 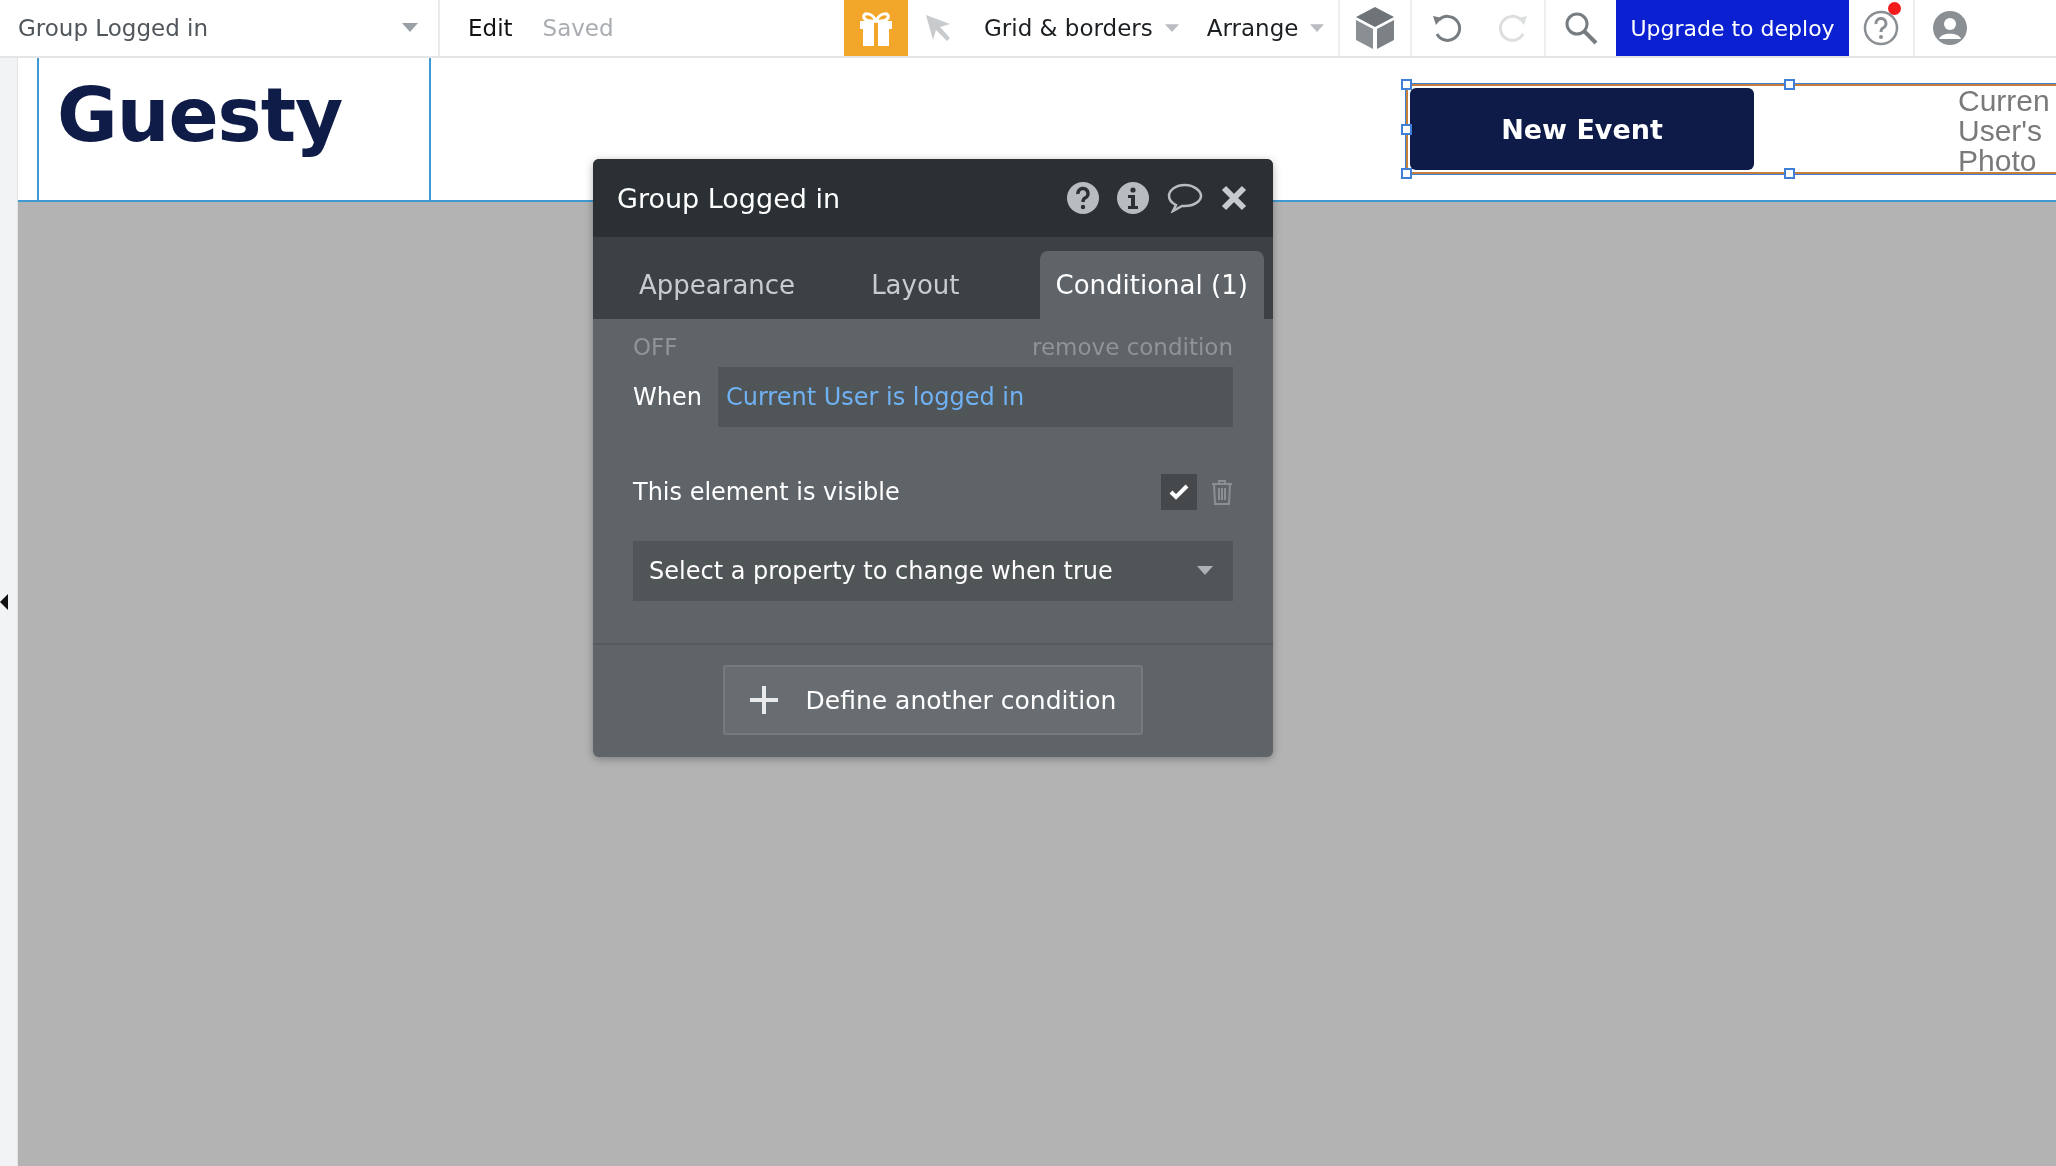 What do you see at coordinates (933, 571) in the screenshot?
I see `property-select: Select a property to change when true` at bounding box center [933, 571].